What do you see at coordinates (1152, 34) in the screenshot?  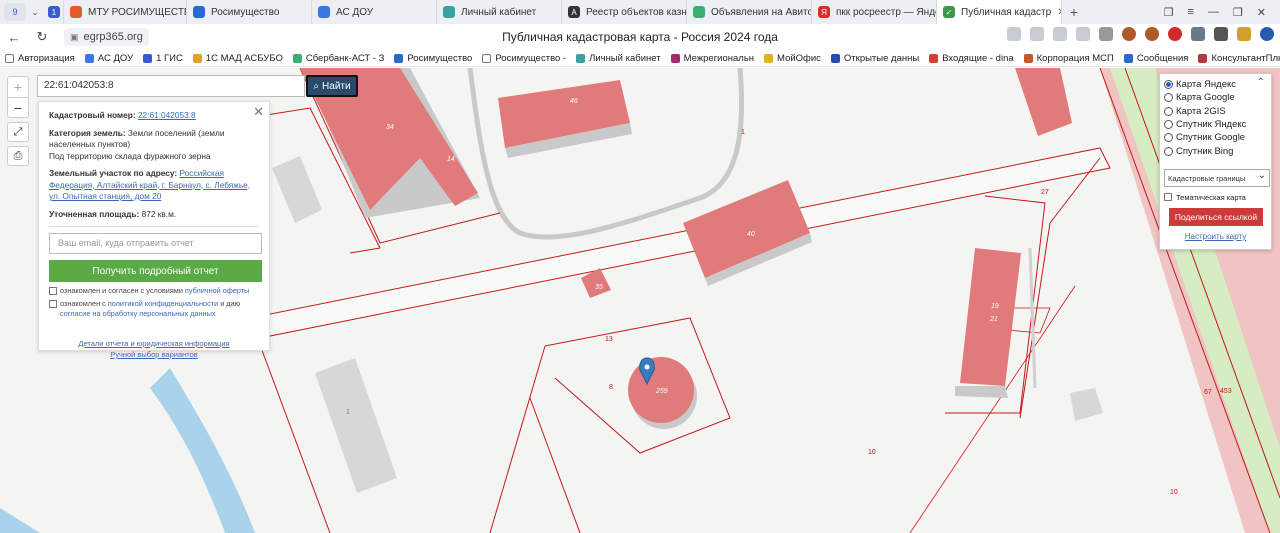 I see `ext-person2-icon` at bounding box center [1152, 34].